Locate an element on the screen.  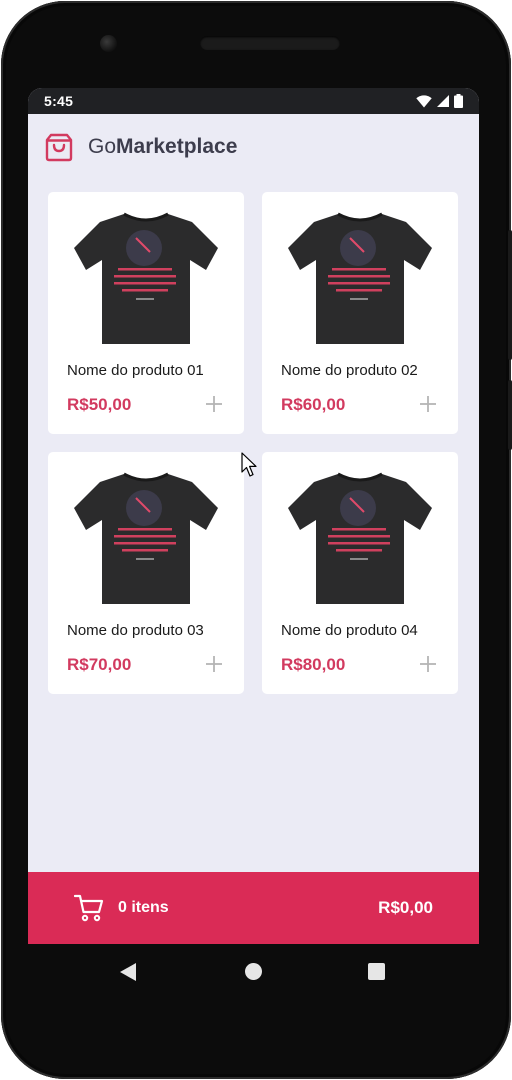
app-title: GoMarketplace is located at coordinates (162, 147).